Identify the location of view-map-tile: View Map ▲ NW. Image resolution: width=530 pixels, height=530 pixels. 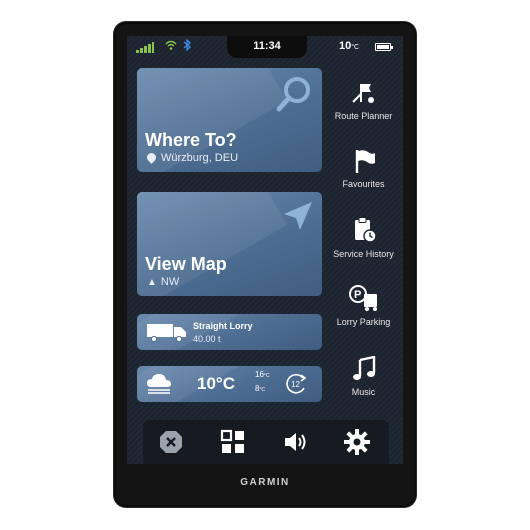
(229, 244).